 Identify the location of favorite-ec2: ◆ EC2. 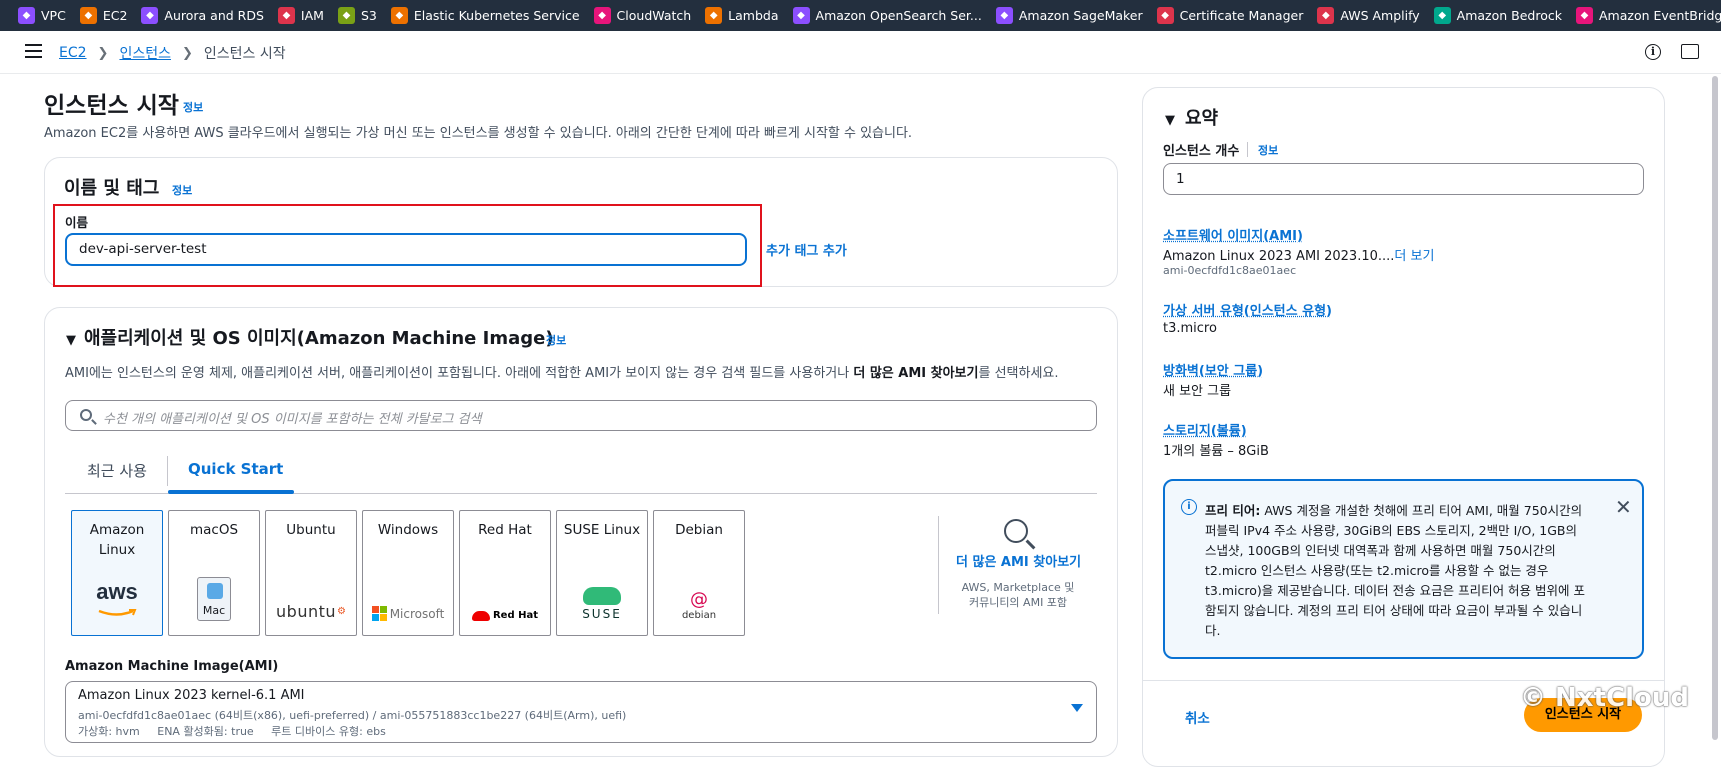
(103, 15).